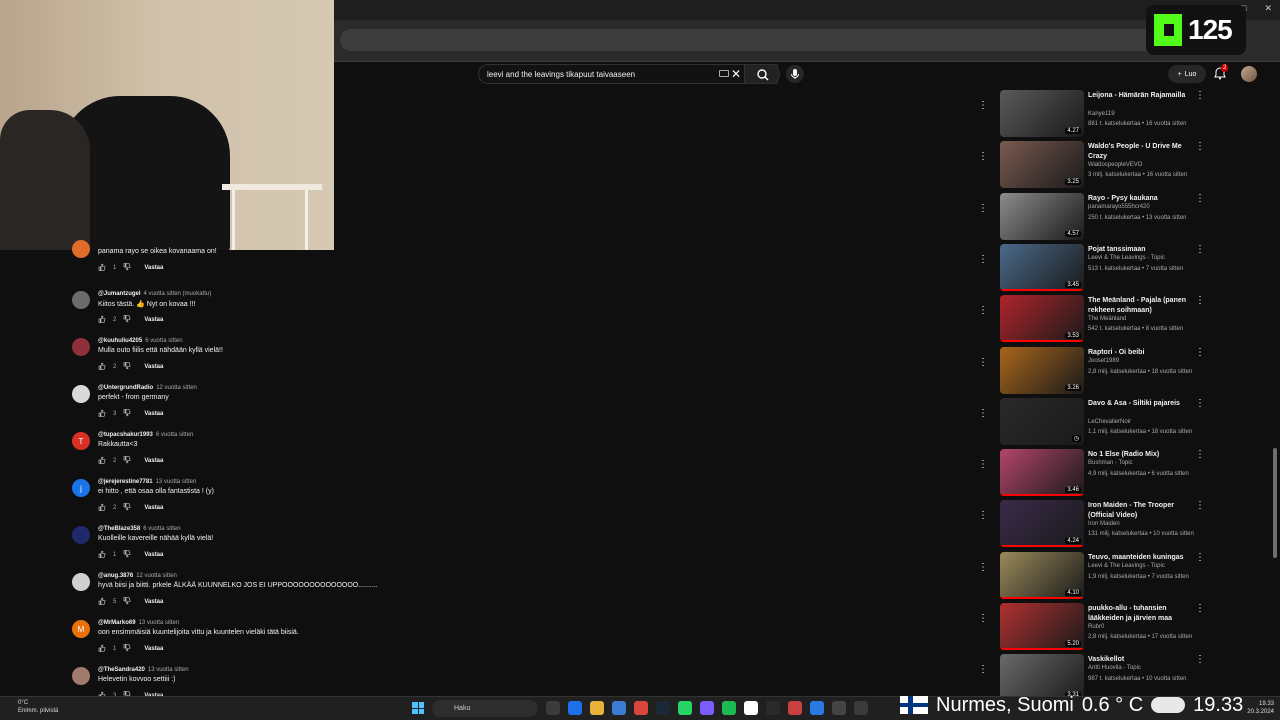  Describe the element at coordinates (780, 40) in the screenshot. I see `address-bar` at that location.